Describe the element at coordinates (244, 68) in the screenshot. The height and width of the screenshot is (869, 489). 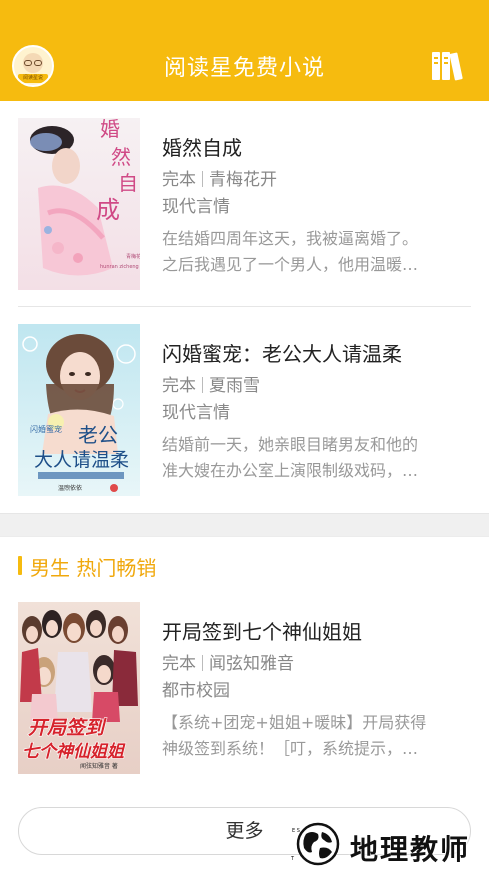
I see `app-title: 阅读星免费小说` at that location.